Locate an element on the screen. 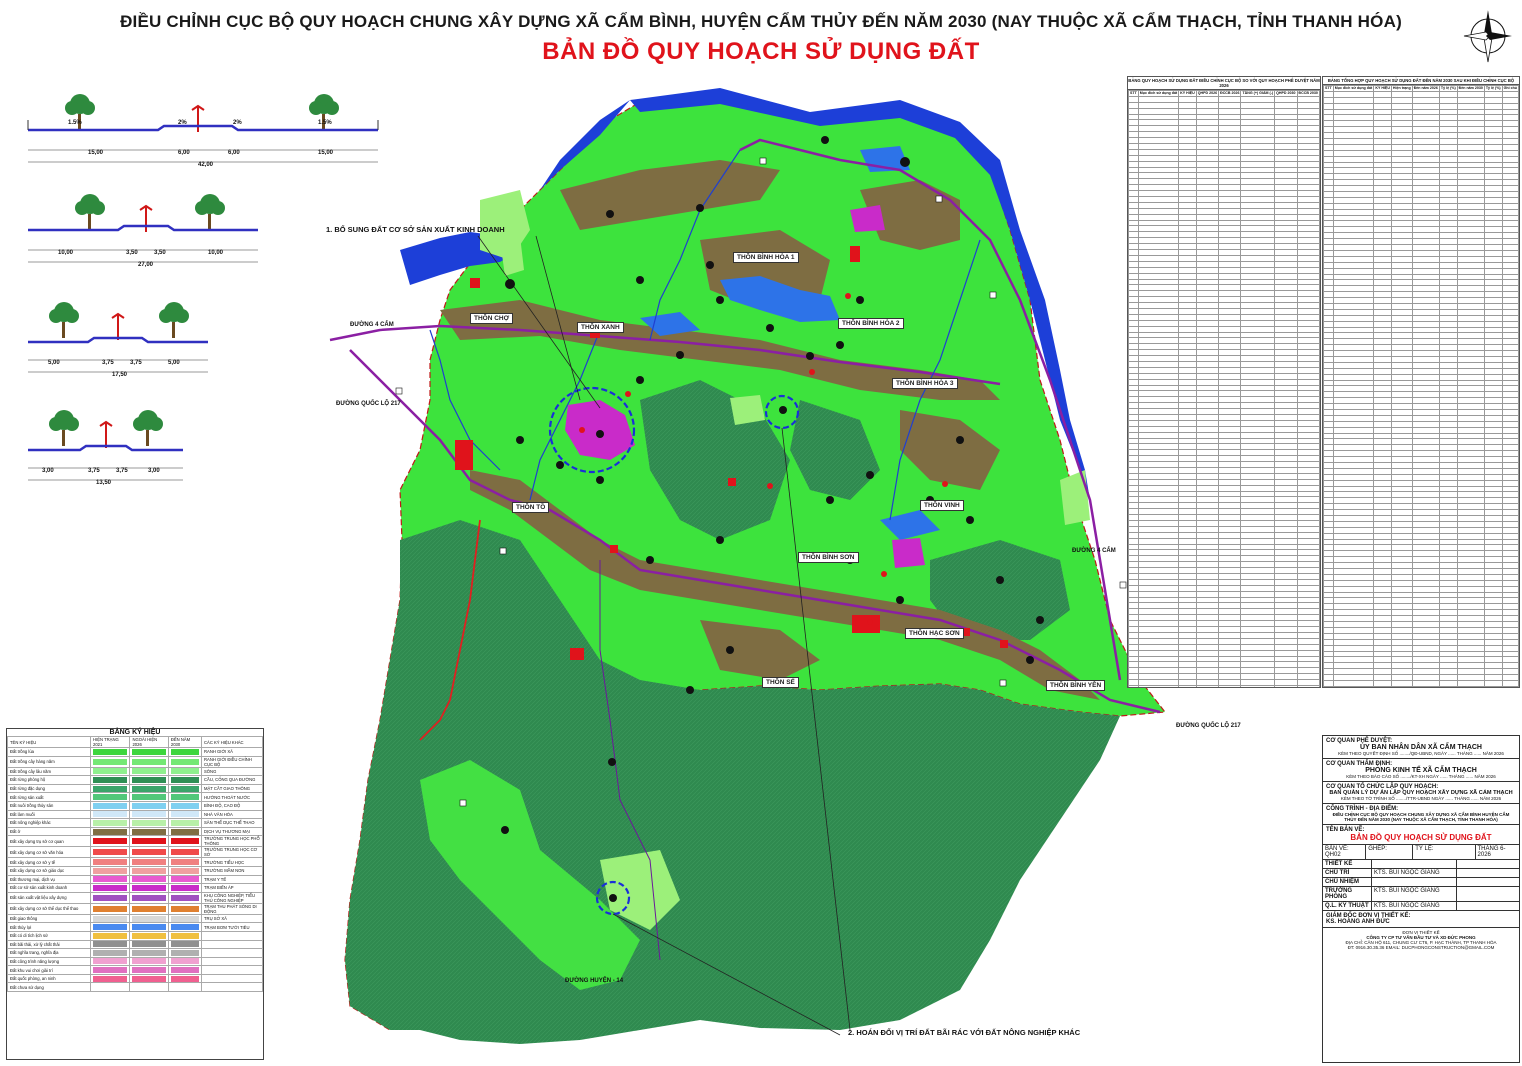 The image size is (1522, 1066). legend-header-cell: CÁC KÝ HIỆU KHÁC is located at coordinates (232, 742).